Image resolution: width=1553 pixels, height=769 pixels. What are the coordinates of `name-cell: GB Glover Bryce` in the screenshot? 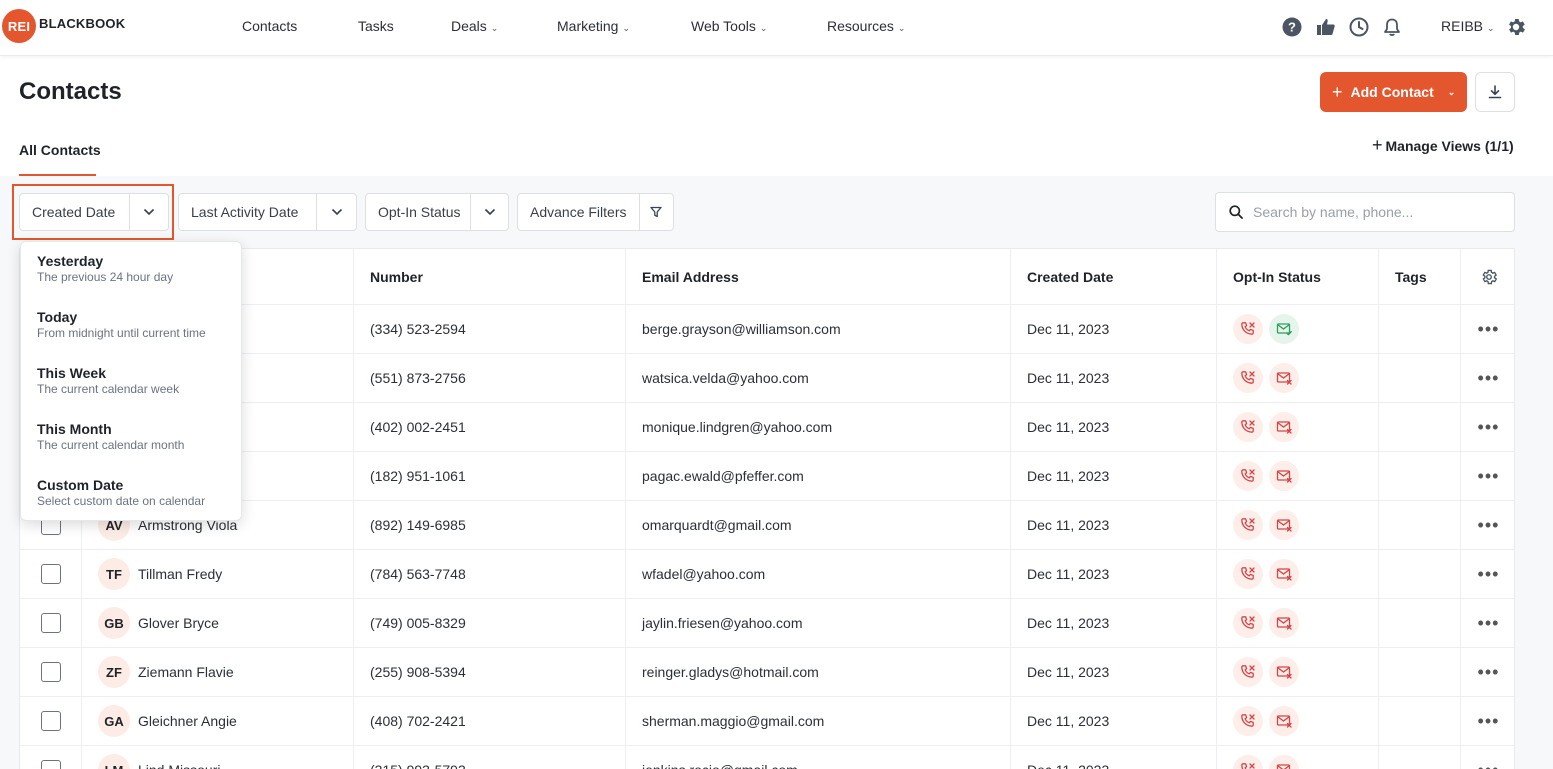 It's located at (218, 623).